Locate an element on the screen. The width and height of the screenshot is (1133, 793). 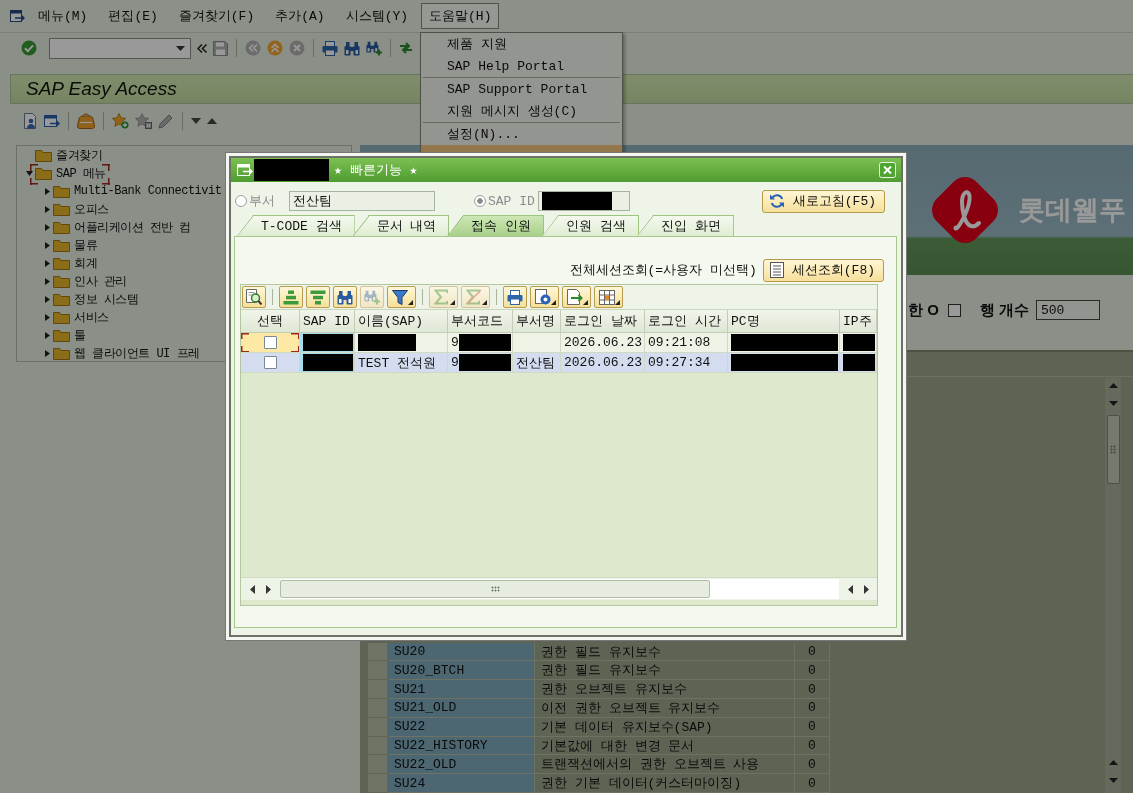
tree-item: SAP 메뉴 is located at coordinates (81, 173).